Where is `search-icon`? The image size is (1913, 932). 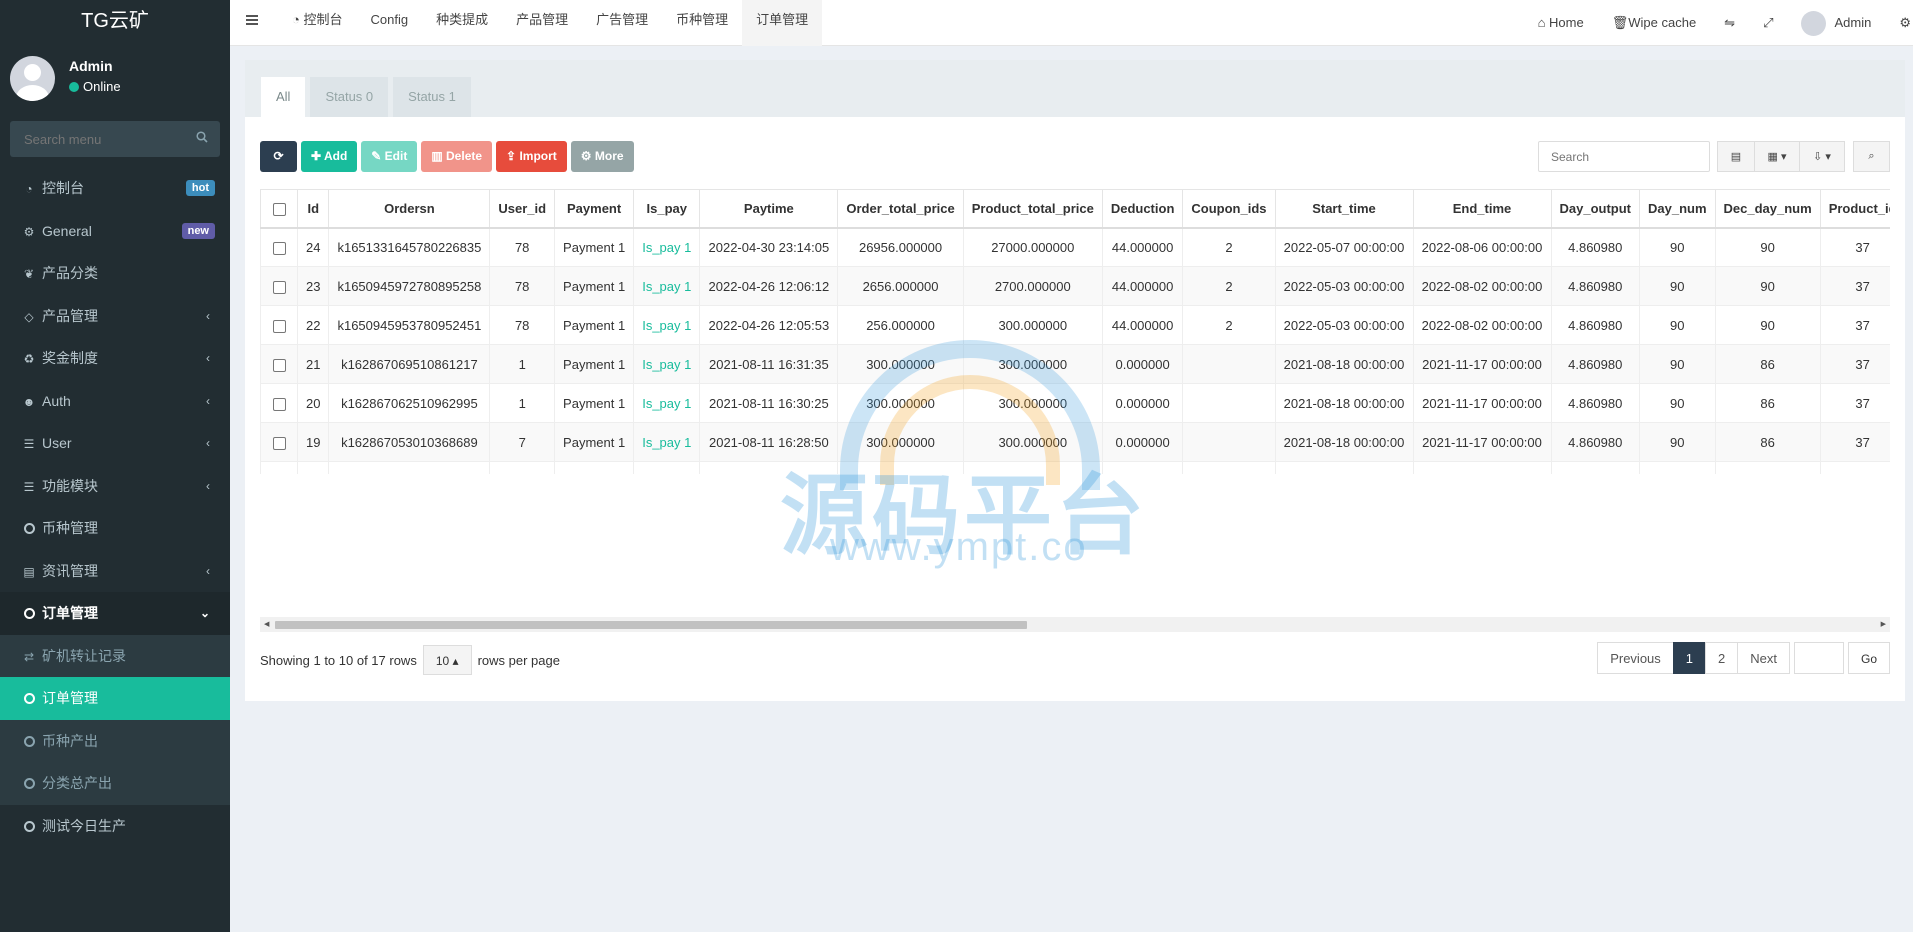
search-icon is located at coordinates (202, 137).